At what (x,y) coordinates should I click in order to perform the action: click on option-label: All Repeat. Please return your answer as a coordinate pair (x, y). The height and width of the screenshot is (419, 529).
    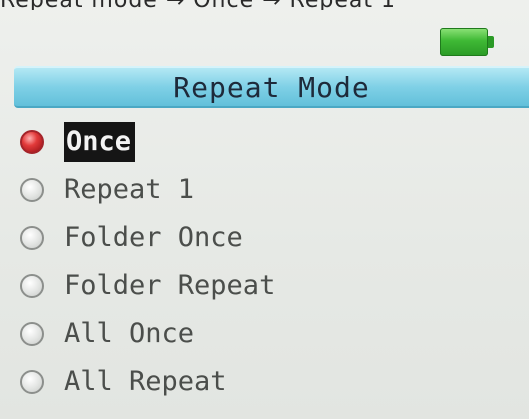
    Looking at the image, I should click on (145, 381).